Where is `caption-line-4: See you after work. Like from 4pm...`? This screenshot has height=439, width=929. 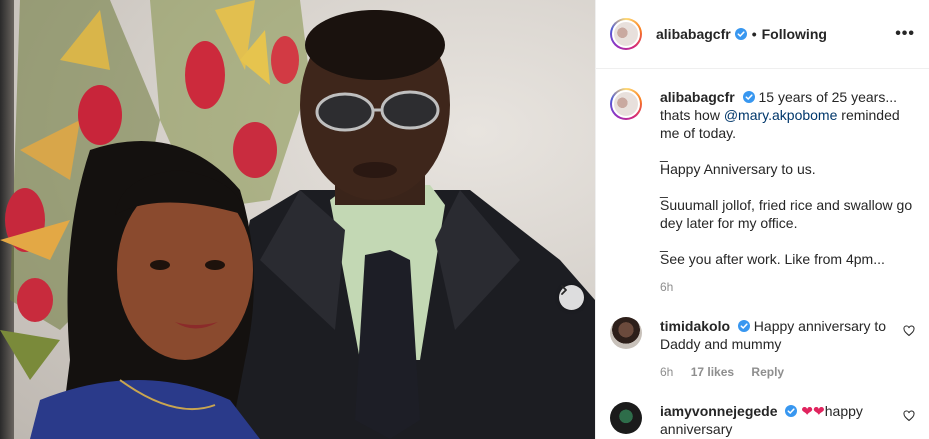 caption-line-4: See you after work. Like from 4pm... is located at coordinates (772, 259).